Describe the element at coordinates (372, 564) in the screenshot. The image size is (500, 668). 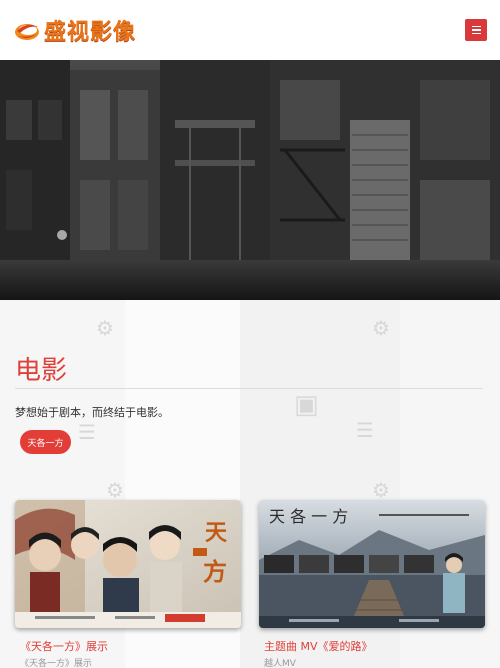
I see `video-thumbnail: 天 各 一 方` at that location.